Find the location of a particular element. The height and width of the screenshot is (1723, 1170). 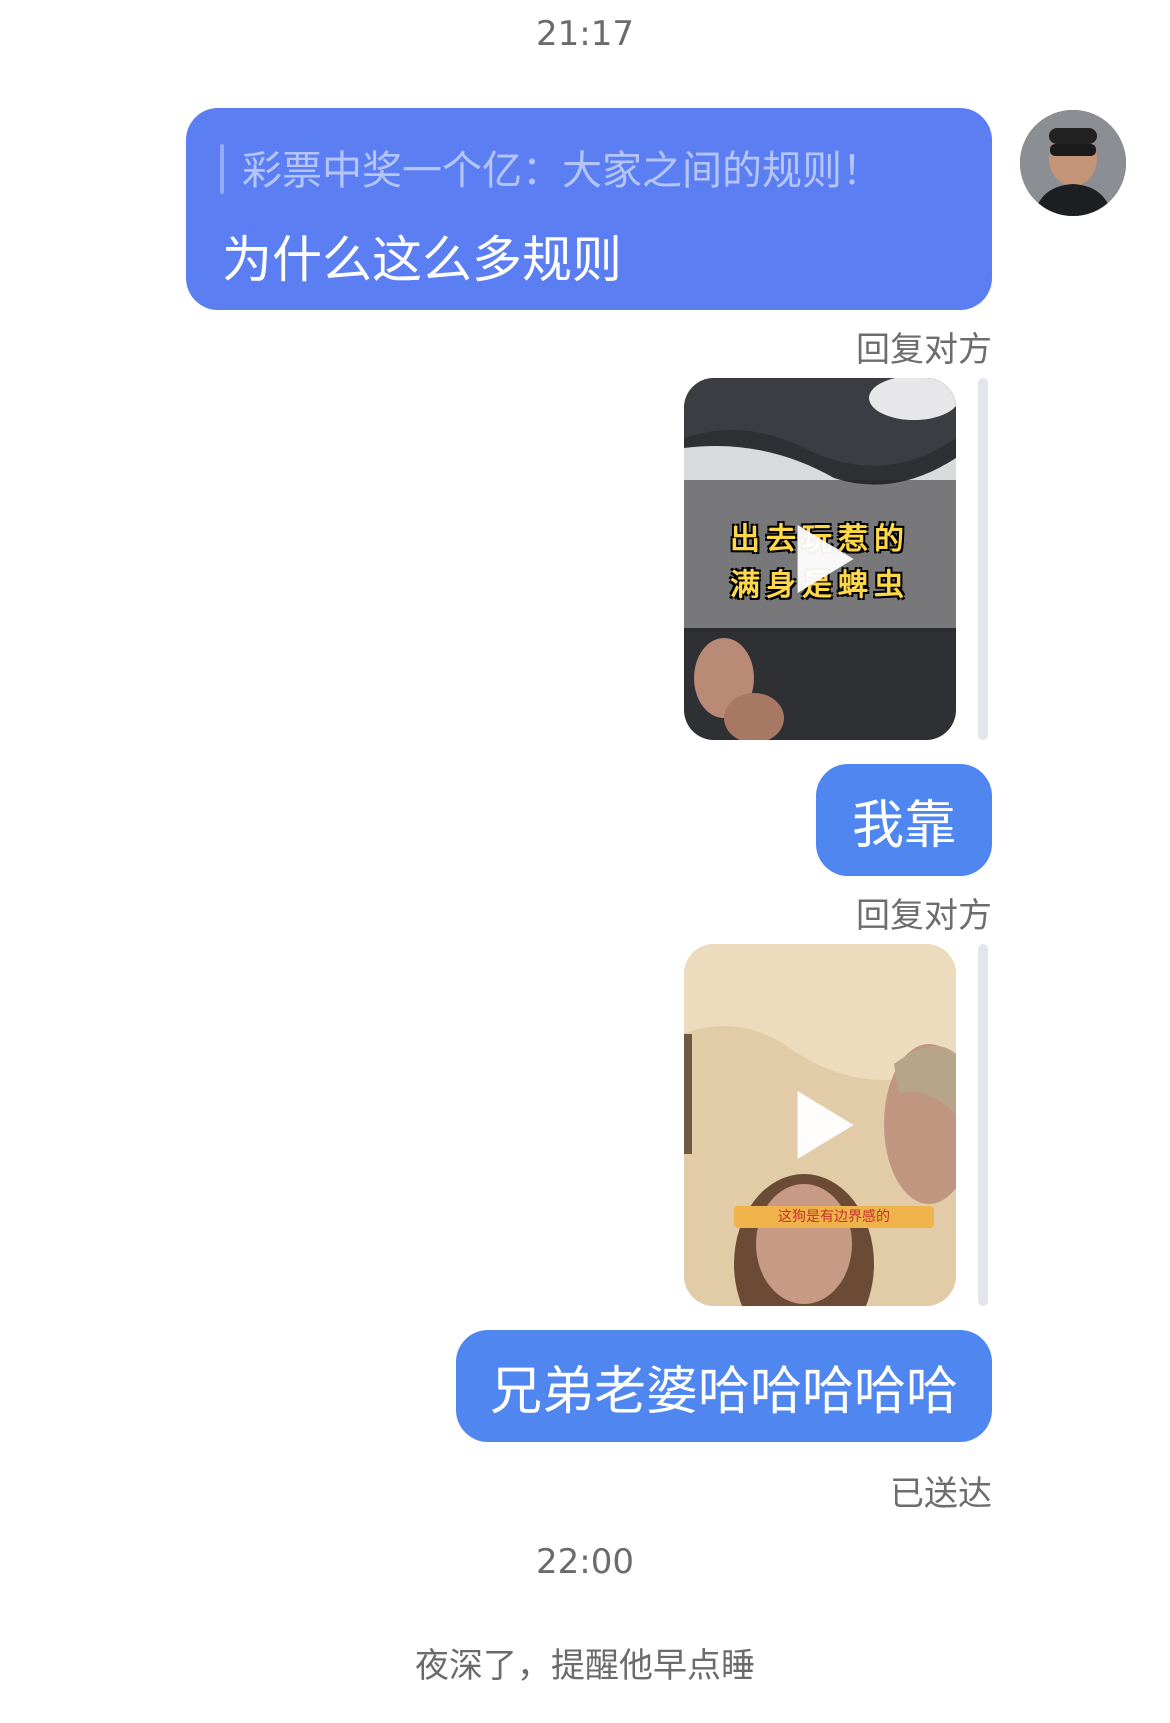

user-avatar is located at coordinates (1073, 163).